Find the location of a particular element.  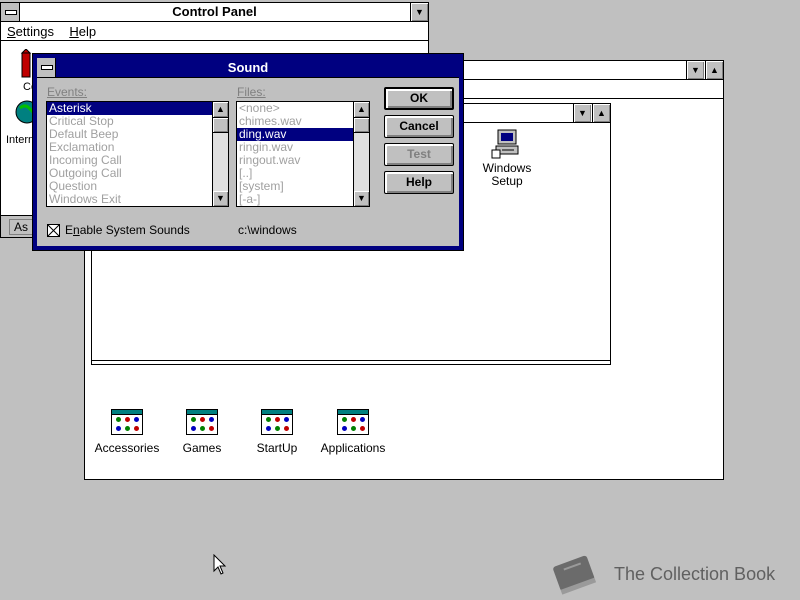

crayon-icon is located at coordinates (26, 63).